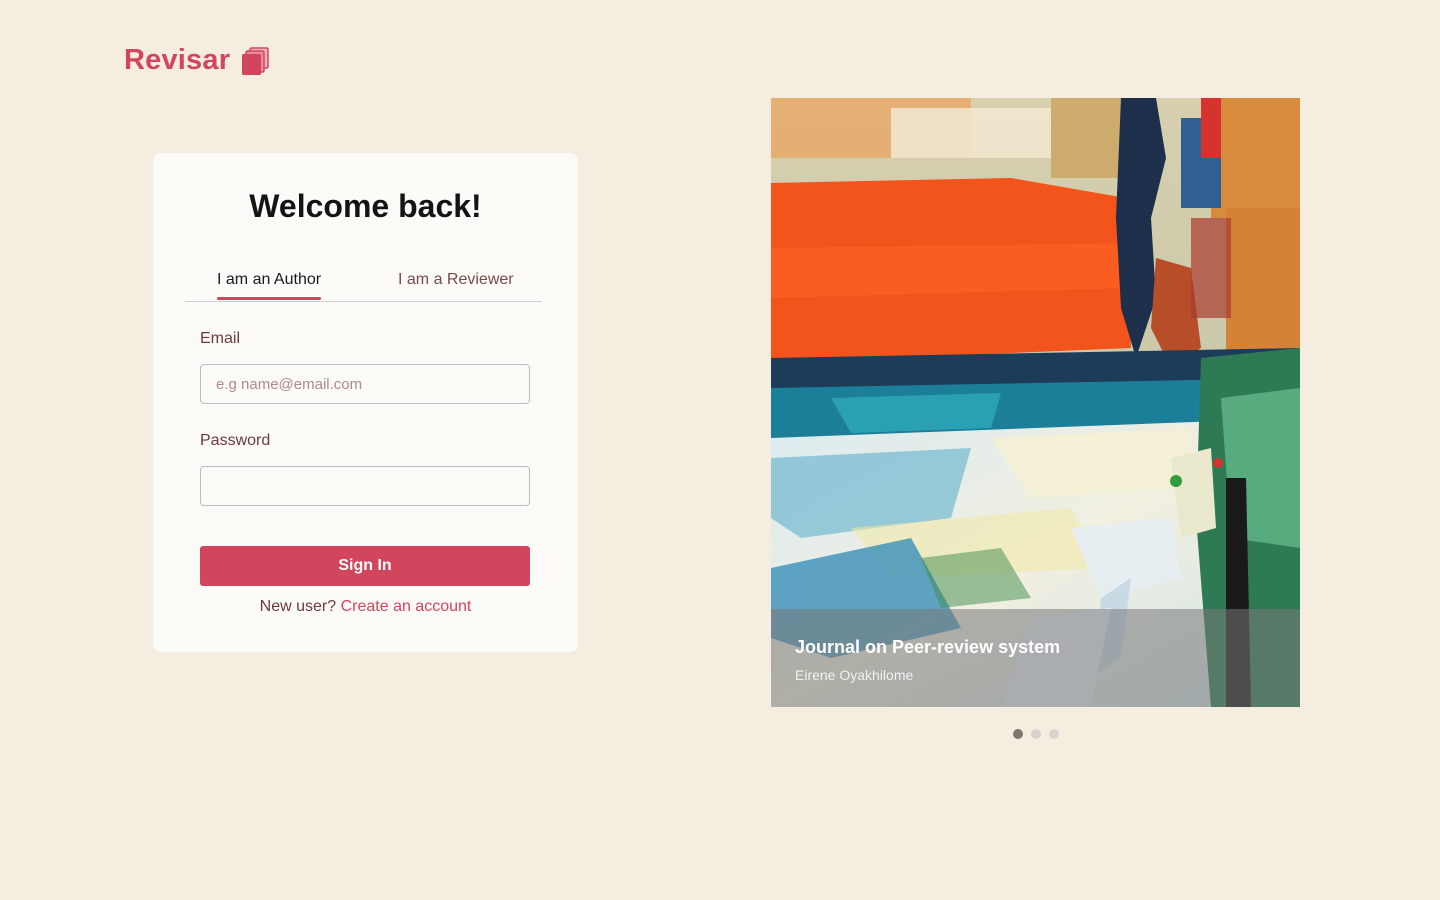 This screenshot has width=1440, height=900. Describe the element at coordinates (269, 285) in the screenshot. I see `tab-author: I am an Author` at that location.